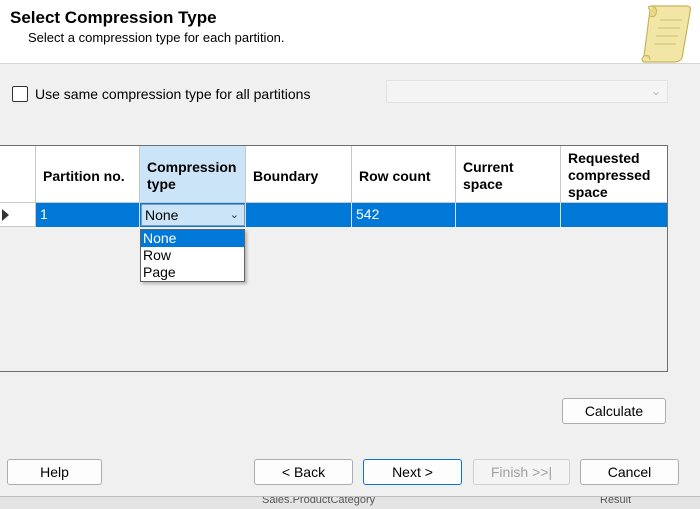  Describe the element at coordinates (616, 501) in the screenshot. I see `background-result-label: Result` at that location.